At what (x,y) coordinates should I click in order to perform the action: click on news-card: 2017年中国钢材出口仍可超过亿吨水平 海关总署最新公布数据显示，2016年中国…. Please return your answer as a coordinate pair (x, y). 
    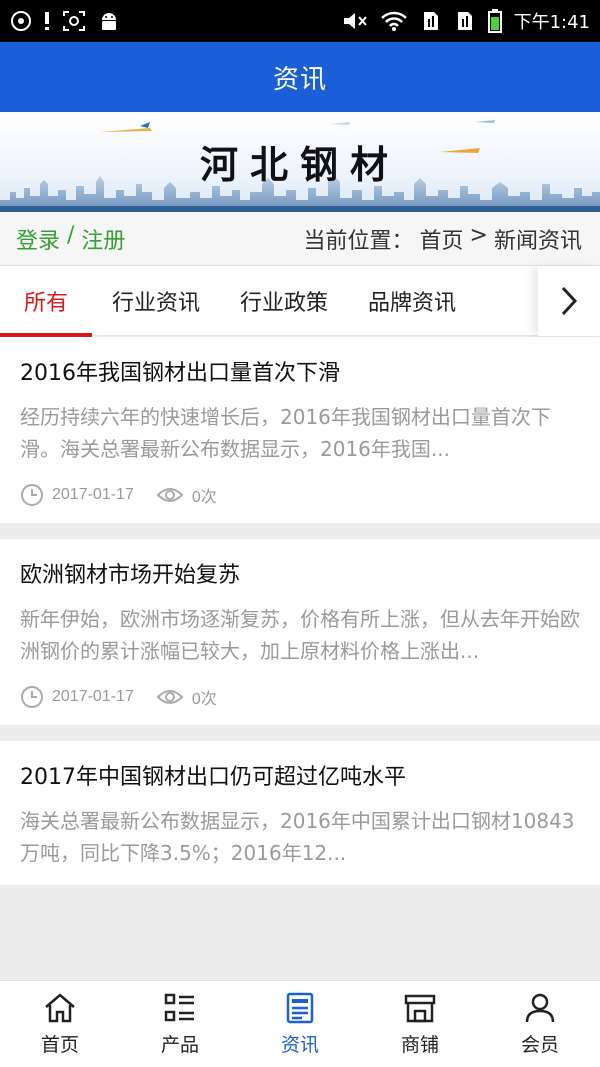
    Looking at the image, I should click on (300, 813).